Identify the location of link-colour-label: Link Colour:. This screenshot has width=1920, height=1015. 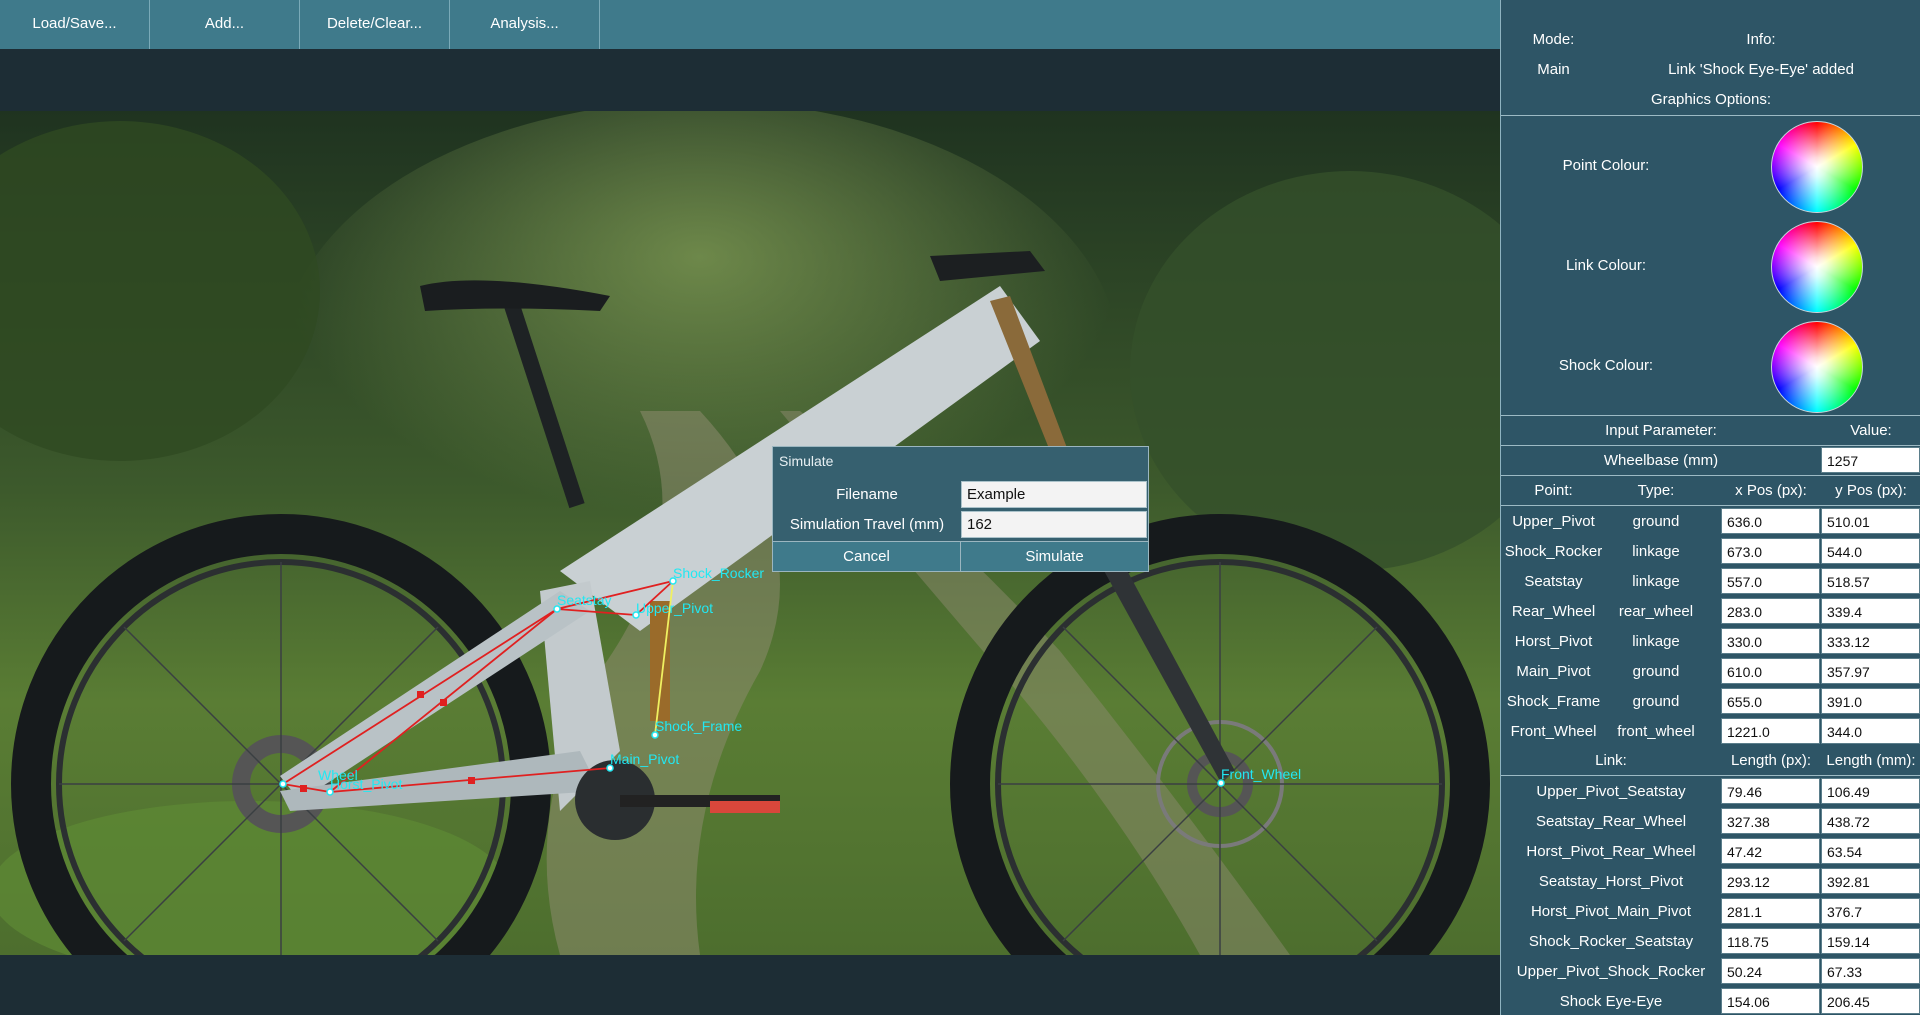
(1606, 265).